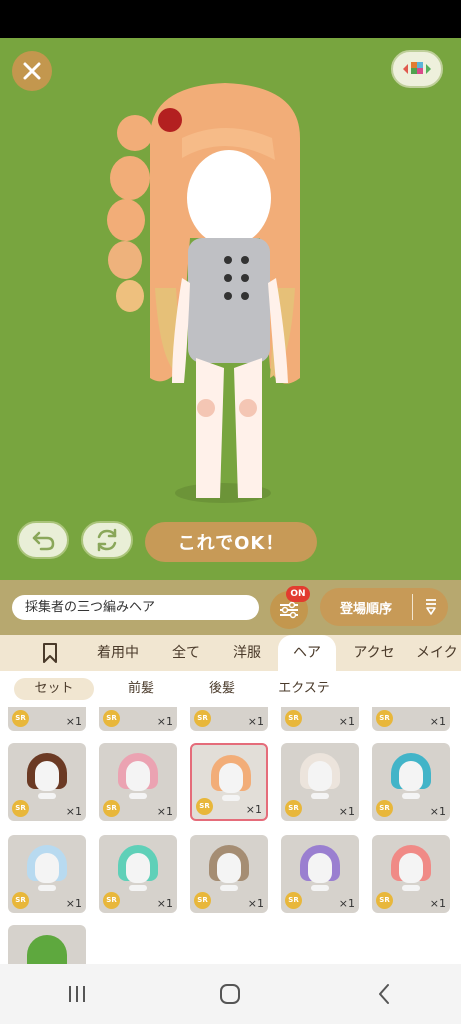 Image resolution: width=461 pixels, height=1024 pixels. What do you see at coordinates (304, 689) in the screenshot?
I see `subtab-extension: エクステ` at bounding box center [304, 689].